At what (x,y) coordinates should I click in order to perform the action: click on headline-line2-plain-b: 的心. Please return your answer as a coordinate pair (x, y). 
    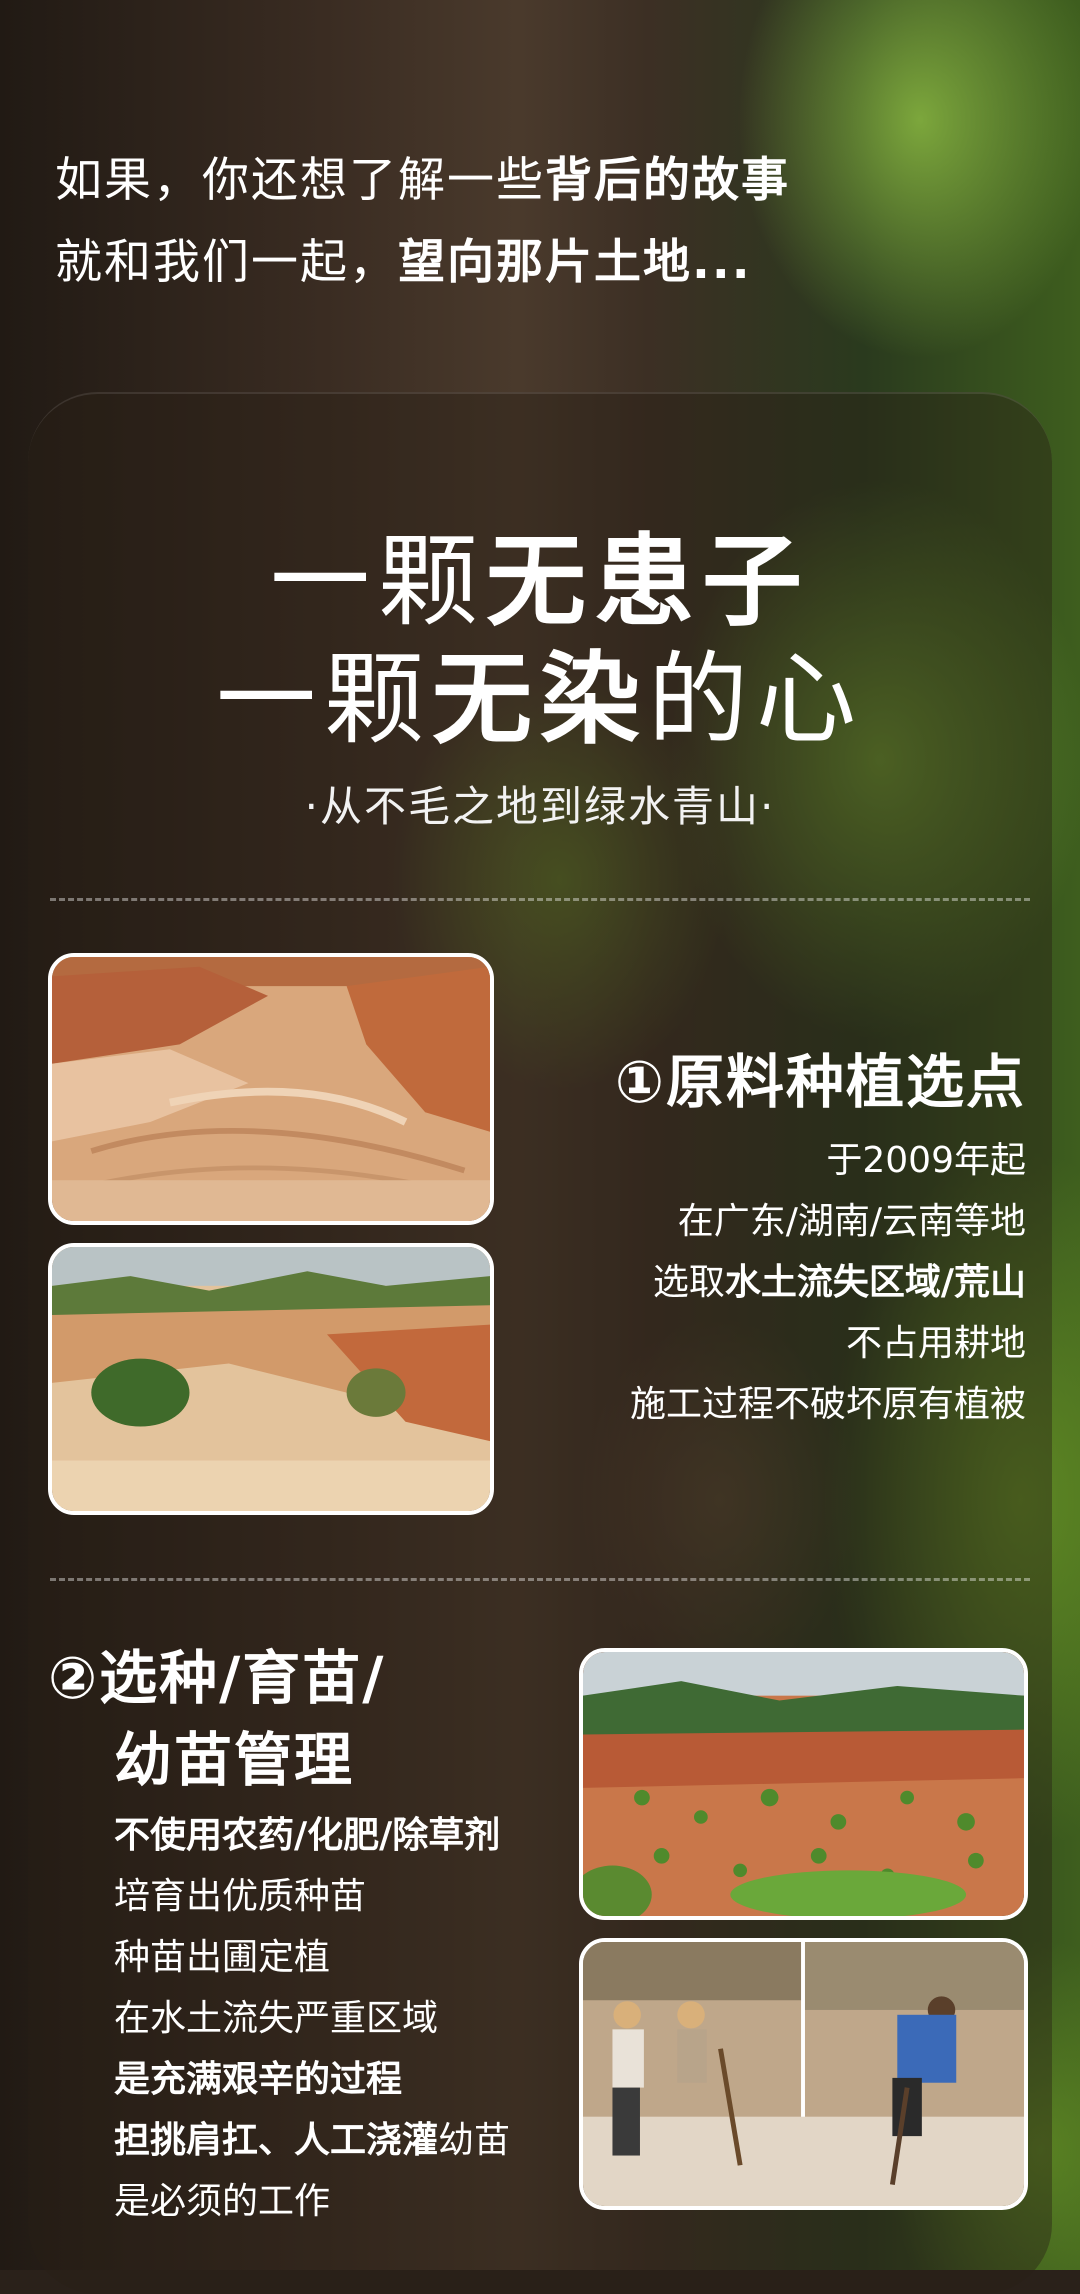
    Looking at the image, I should click on (756, 699).